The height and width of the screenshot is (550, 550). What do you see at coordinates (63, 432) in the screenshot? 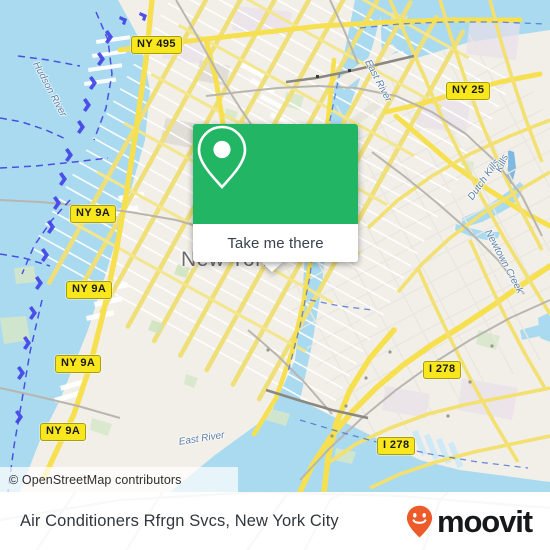
I see `route-shield-ny-9a-4: NY 9A` at bounding box center [63, 432].